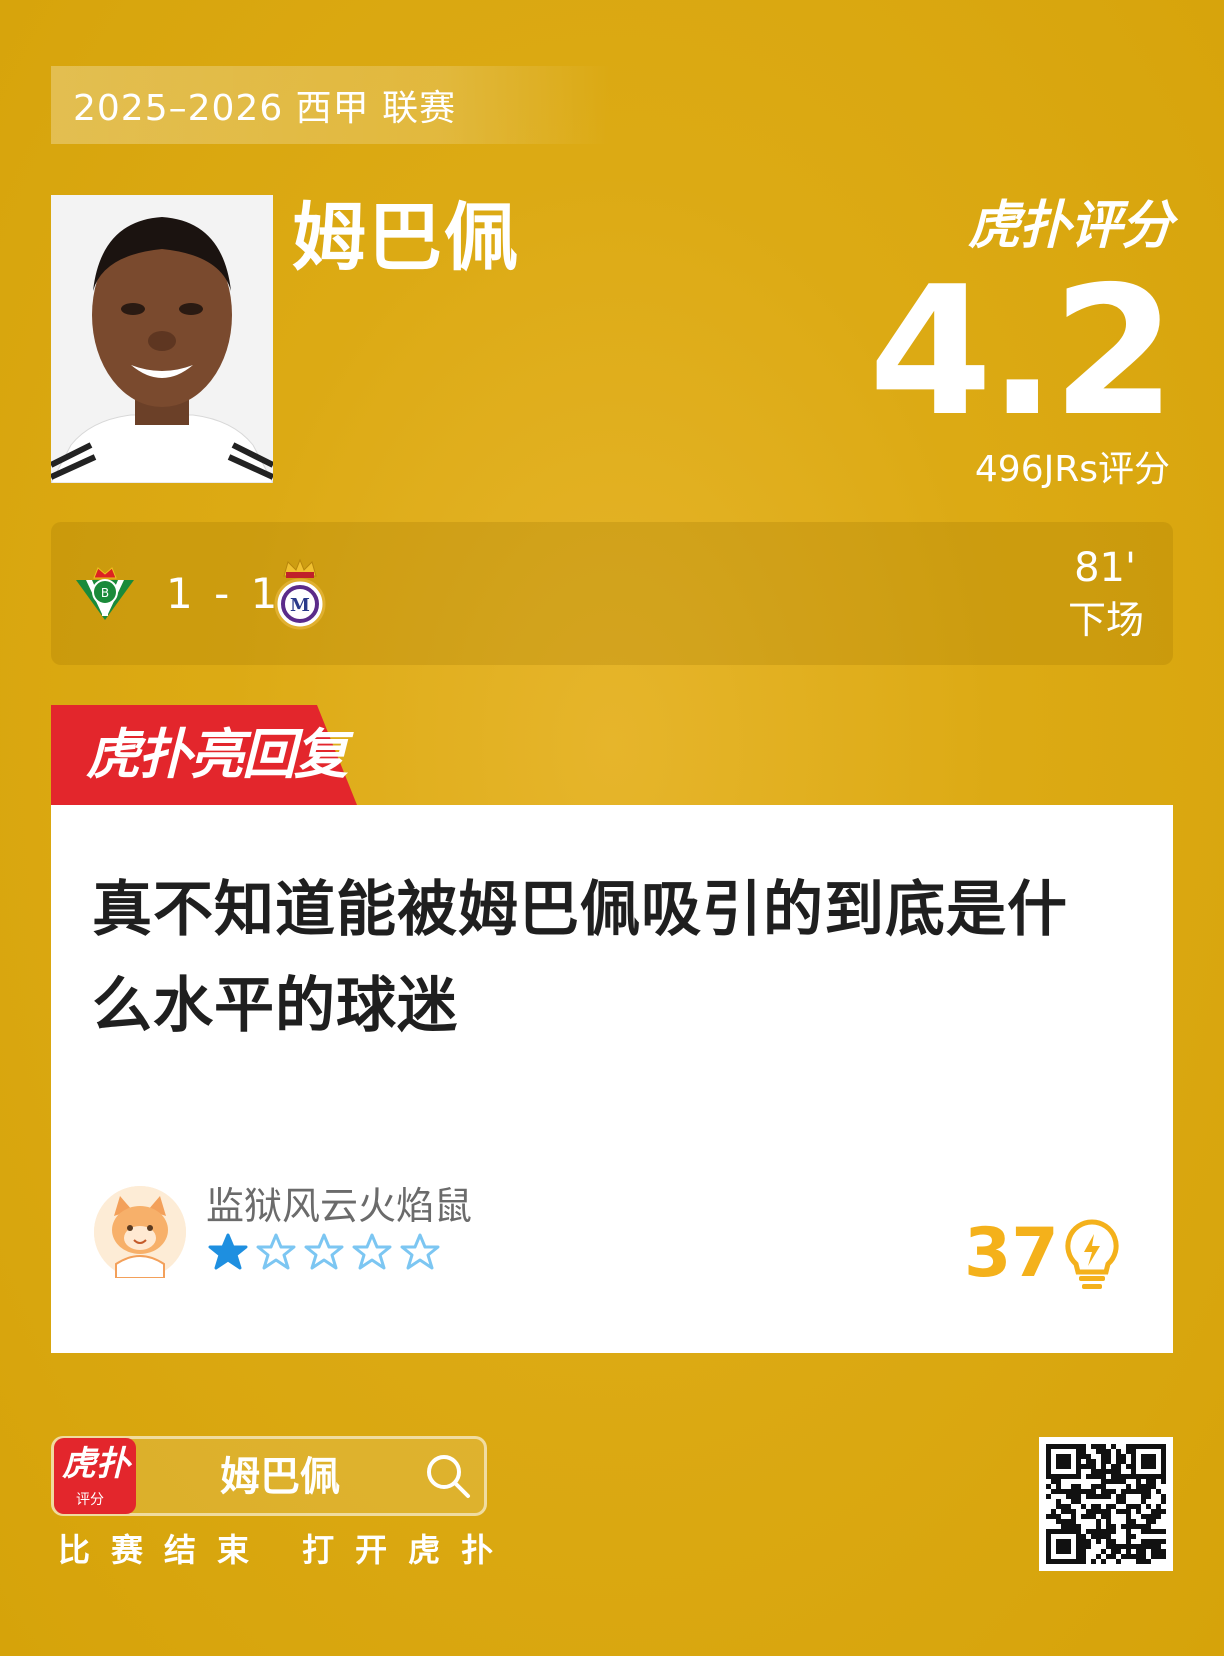  I want to click on home-team-badge-icon: B, so click(105, 594).